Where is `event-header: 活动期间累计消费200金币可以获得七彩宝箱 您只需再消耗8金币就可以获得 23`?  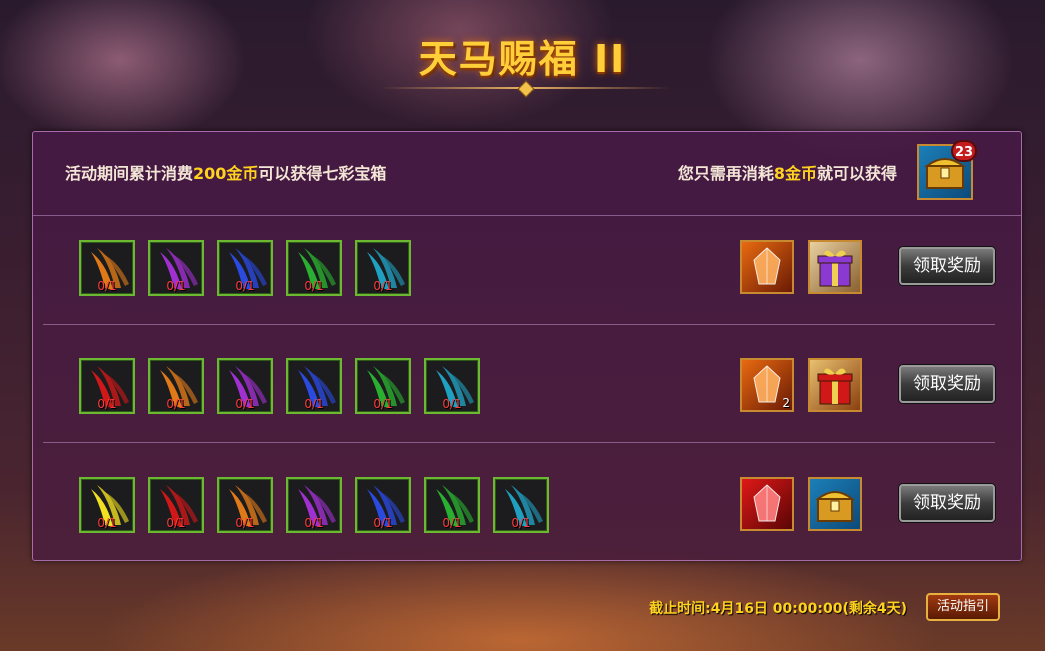
event-header: 活动期间累计消费200金币可以获得七彩宝箱 您只需再消耗8金币就可以获得 23 is located at coordinates (527, 174).